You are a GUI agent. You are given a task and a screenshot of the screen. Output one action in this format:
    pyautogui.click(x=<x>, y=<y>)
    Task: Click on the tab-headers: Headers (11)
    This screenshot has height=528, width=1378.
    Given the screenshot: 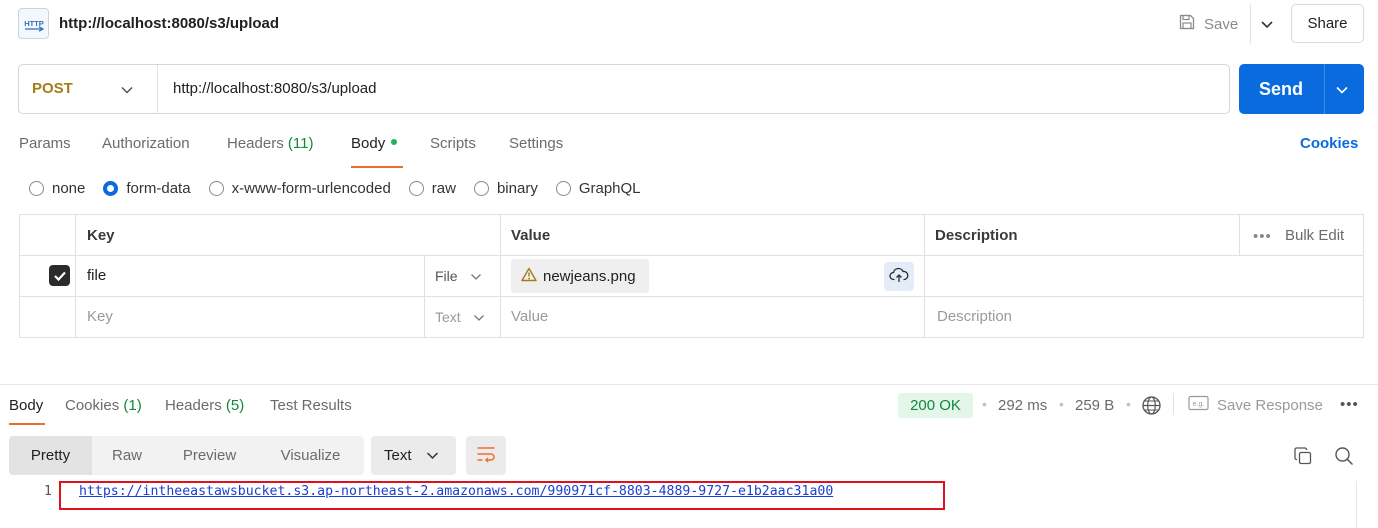 What is the action you would take?
    pyautogui.click(x=270, y=143)
    